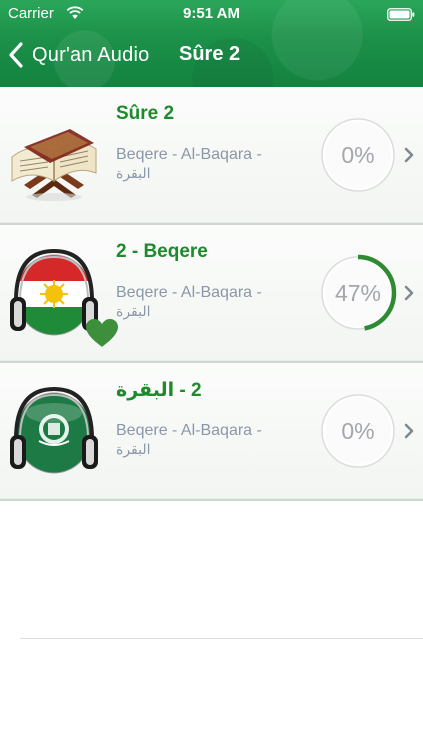 The height and width of the screenshot is (750, 423). I want to click on status-bar: Carrier 9:51 AM, so click(211, 14).